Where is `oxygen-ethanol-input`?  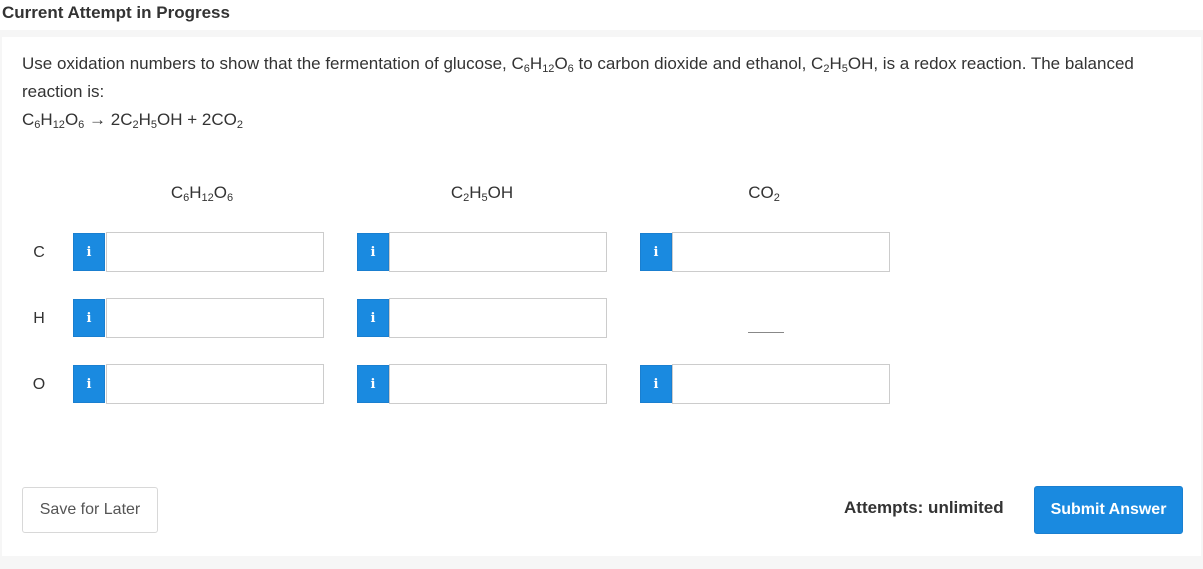
oxygen-ethanol-input is located at coordinates (498, 384).